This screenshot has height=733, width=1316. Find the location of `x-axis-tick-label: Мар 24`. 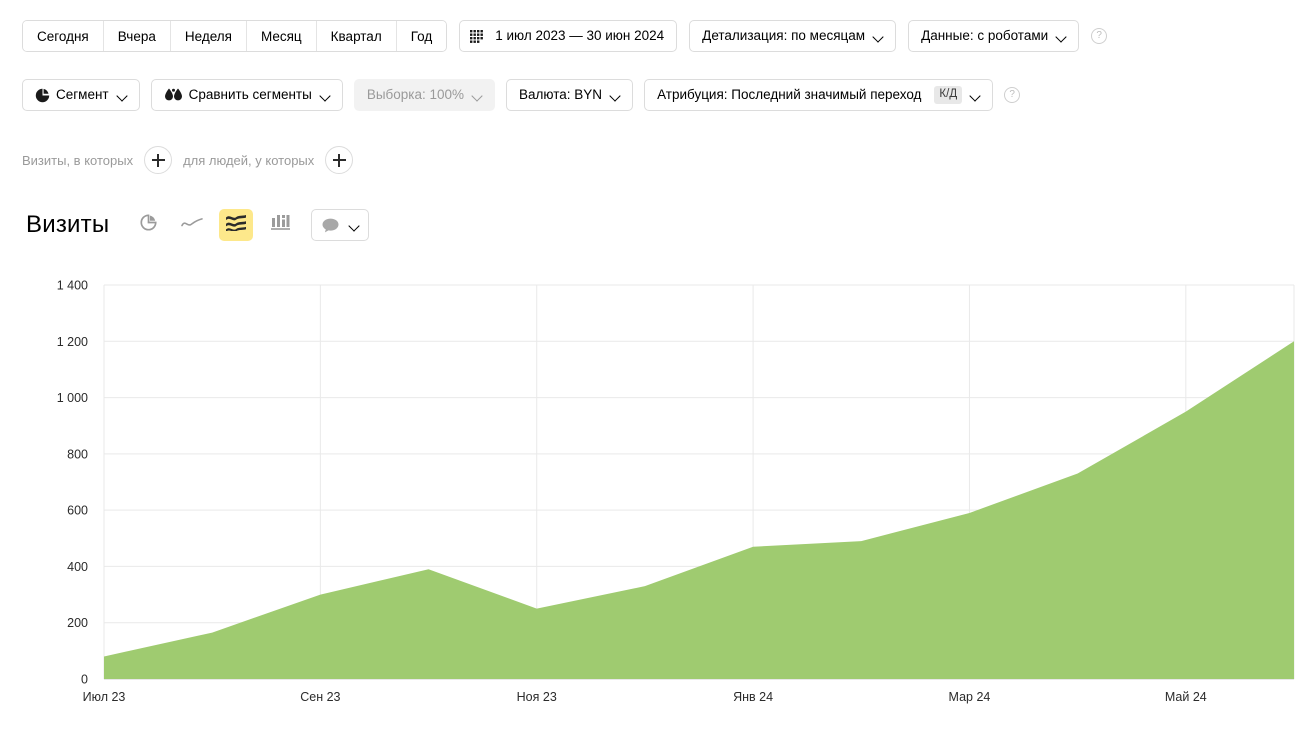

x-axis-tick-label: Мар 24 is located at coordinates (970, 697).